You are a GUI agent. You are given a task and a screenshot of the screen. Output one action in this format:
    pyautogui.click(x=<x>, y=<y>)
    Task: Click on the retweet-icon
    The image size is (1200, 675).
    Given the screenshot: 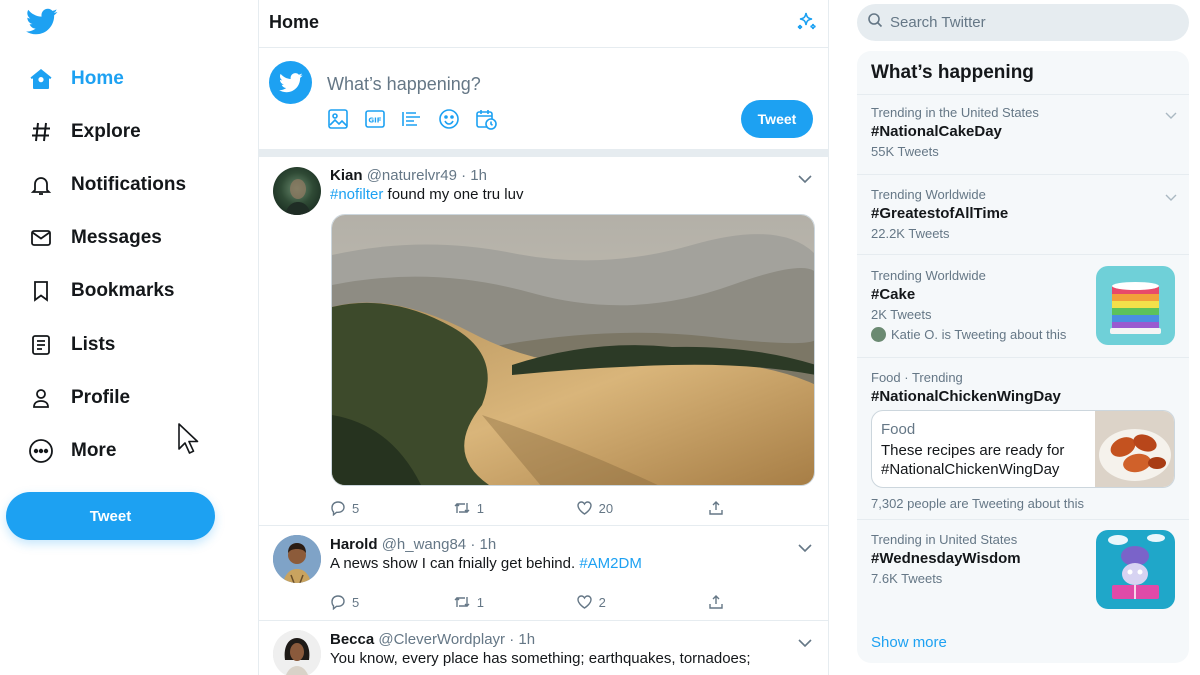 What is the action you would take?
    pyautogui.click(x=462, y=508)
    